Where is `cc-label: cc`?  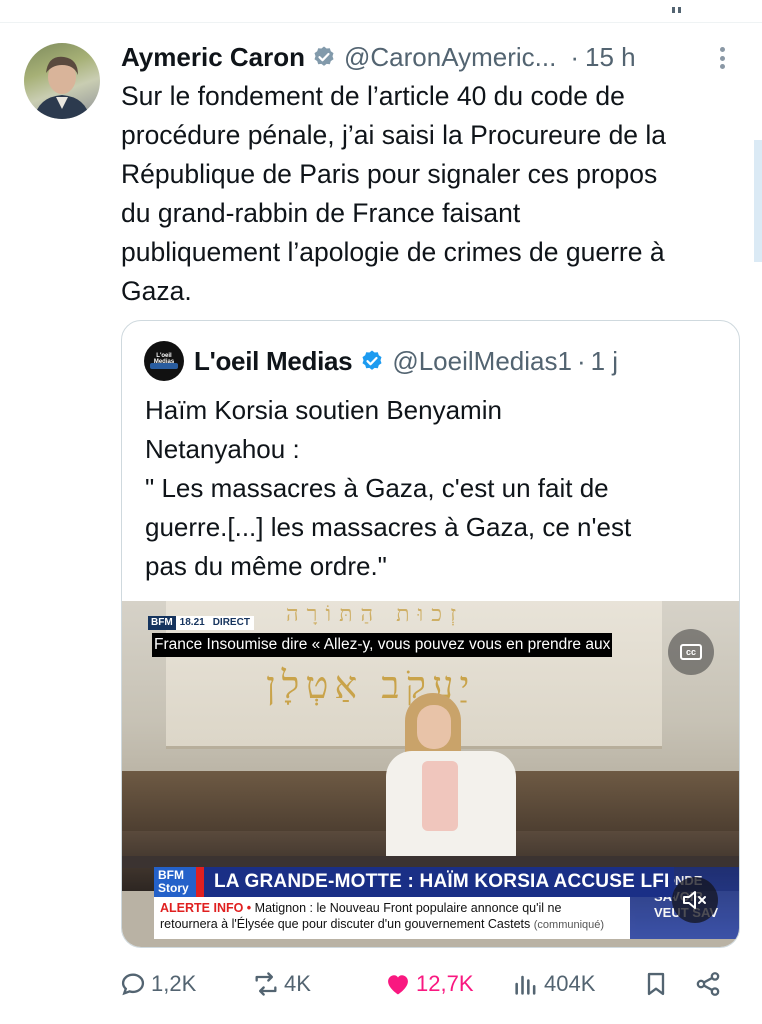 cc-label: cc is located at coordinates (691, 652).